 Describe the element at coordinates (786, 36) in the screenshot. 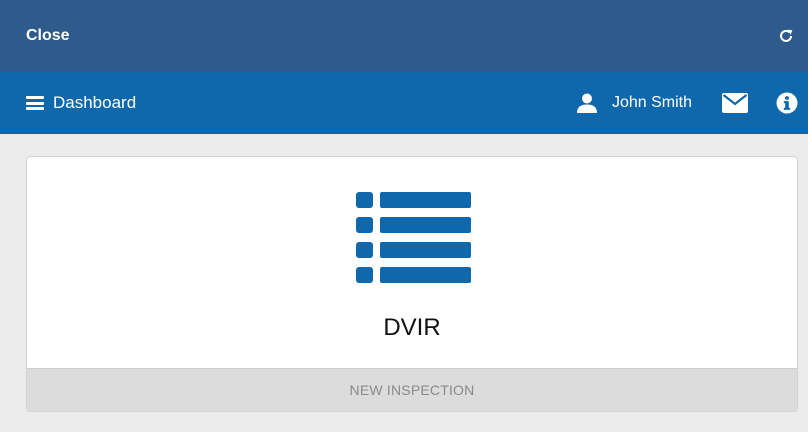

I see `refresh-icon` at that location.